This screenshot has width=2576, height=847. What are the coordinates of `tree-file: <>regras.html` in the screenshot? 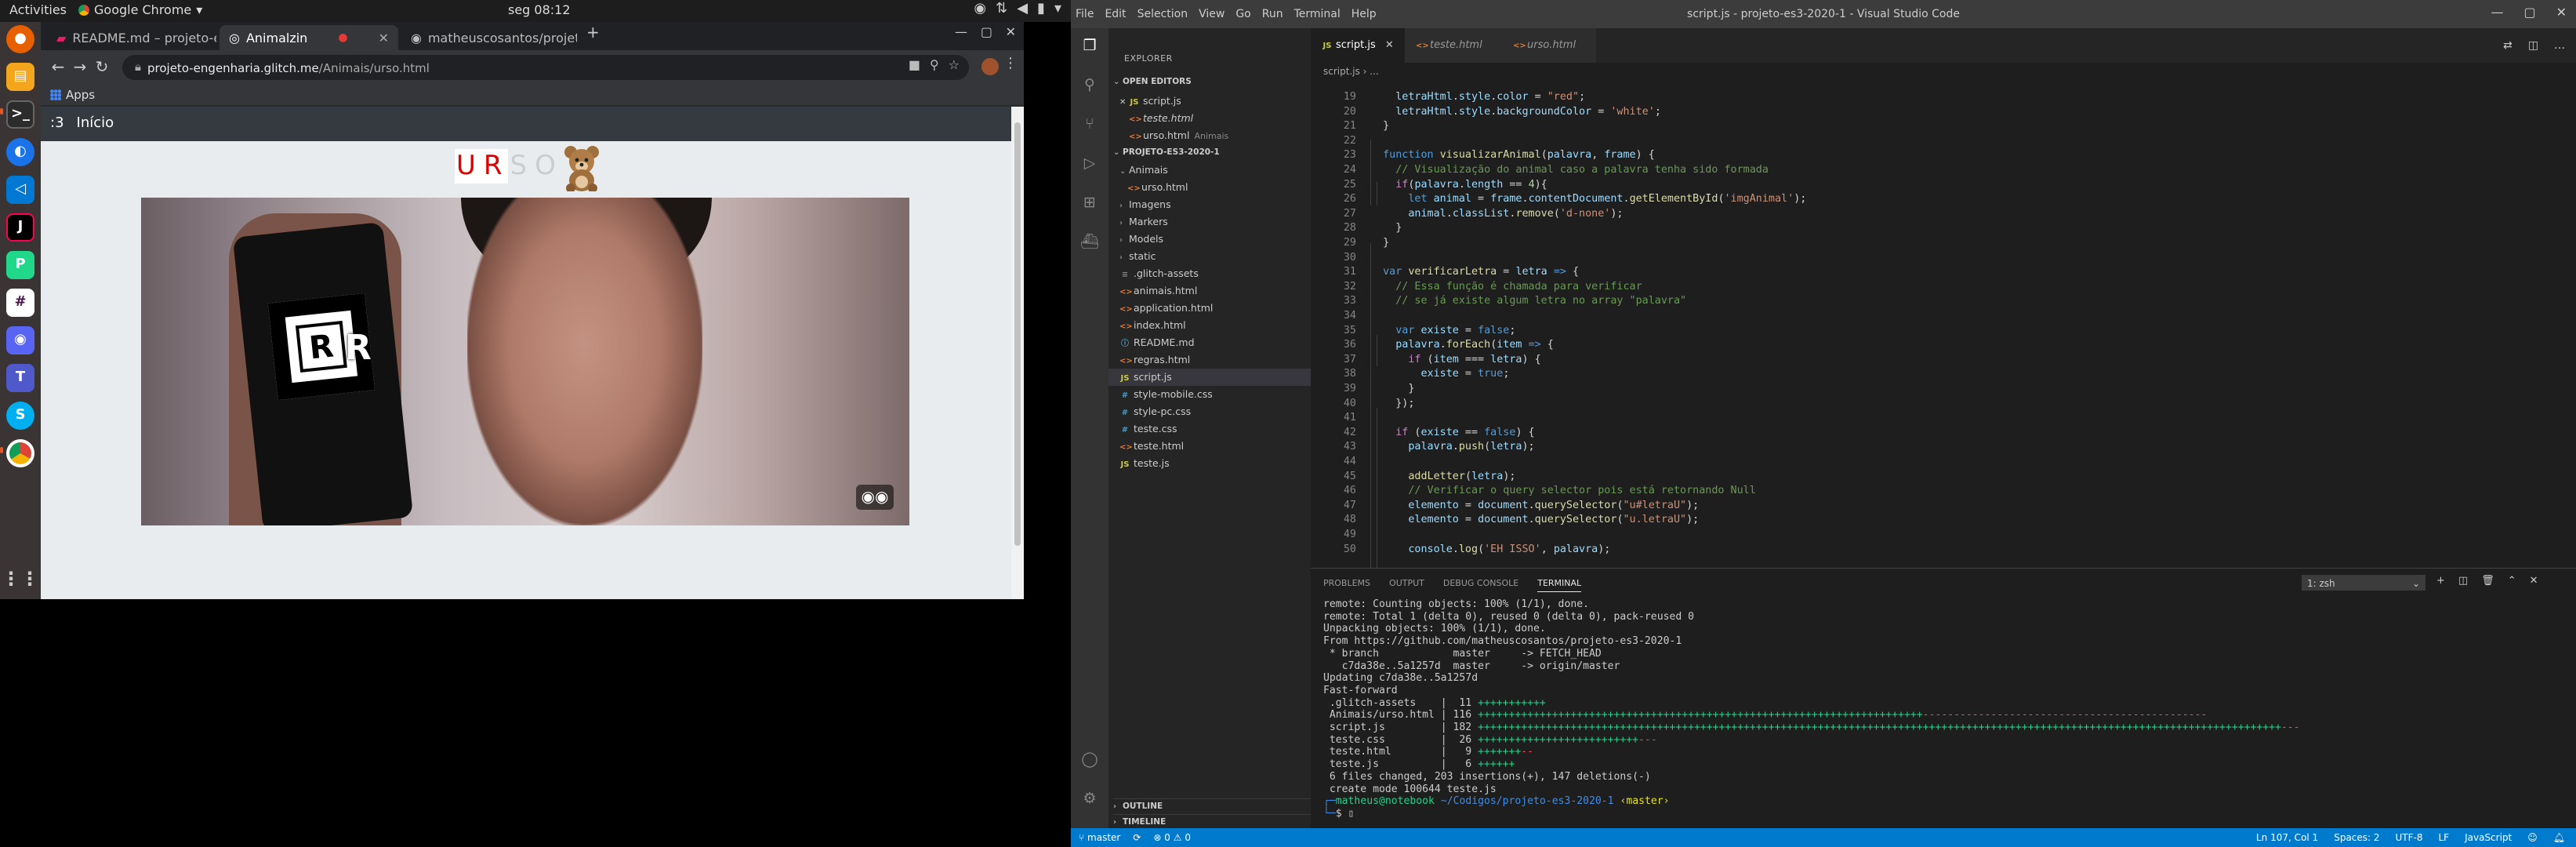 It's located at (1209, 360).